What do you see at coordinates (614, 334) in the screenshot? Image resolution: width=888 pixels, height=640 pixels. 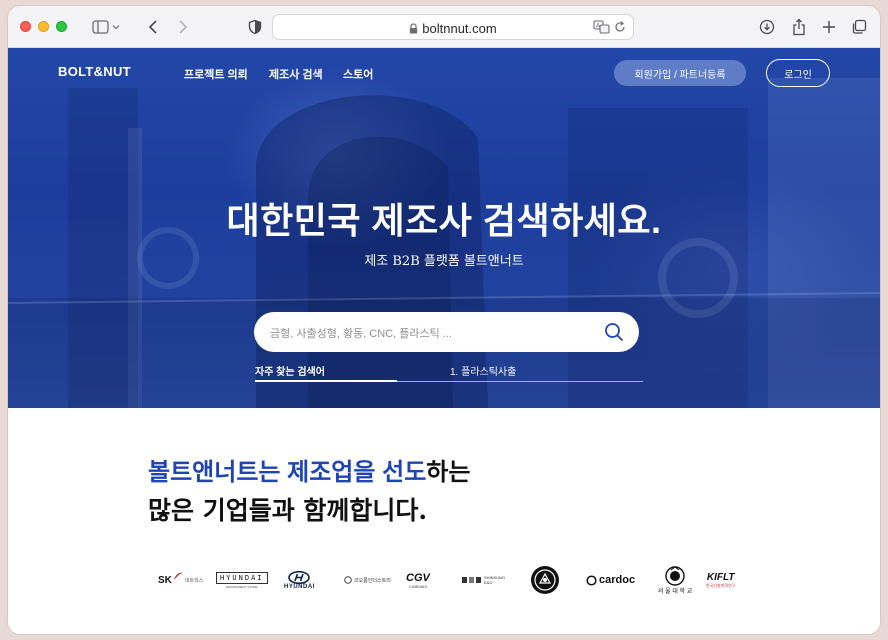 I see `search-icon` at bounding box center [614, 334].